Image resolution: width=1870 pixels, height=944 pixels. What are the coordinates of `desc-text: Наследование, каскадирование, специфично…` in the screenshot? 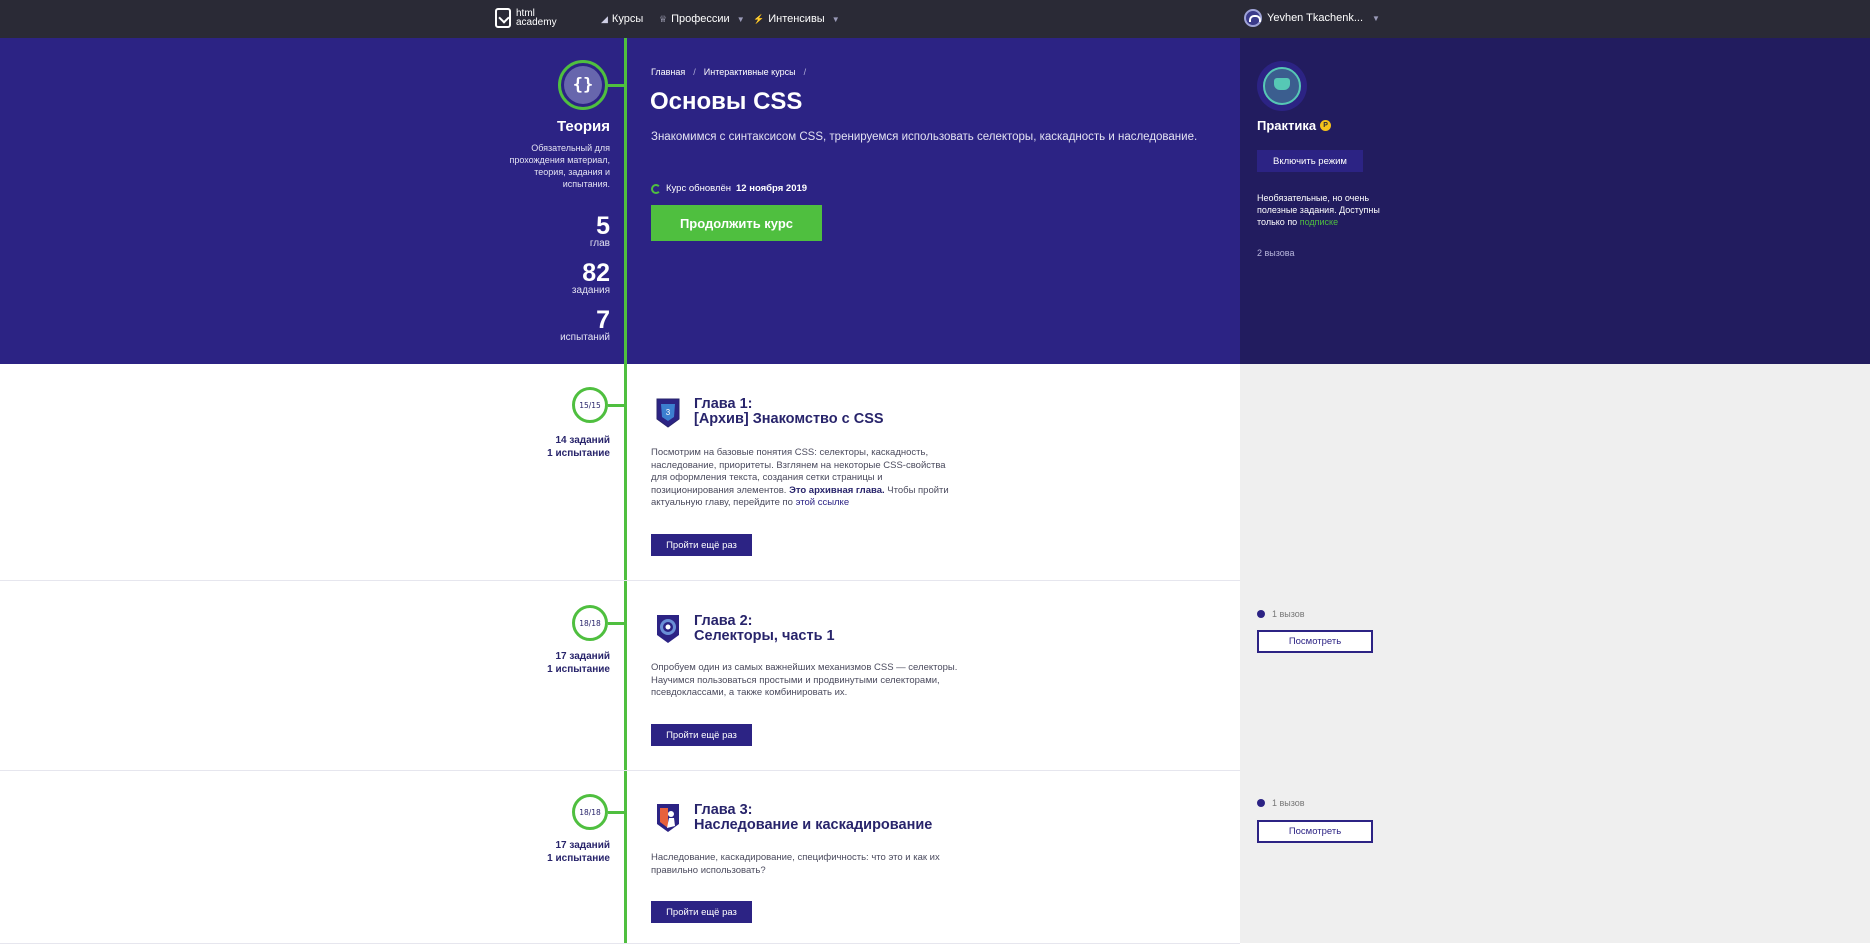 It's located at (795, 864).